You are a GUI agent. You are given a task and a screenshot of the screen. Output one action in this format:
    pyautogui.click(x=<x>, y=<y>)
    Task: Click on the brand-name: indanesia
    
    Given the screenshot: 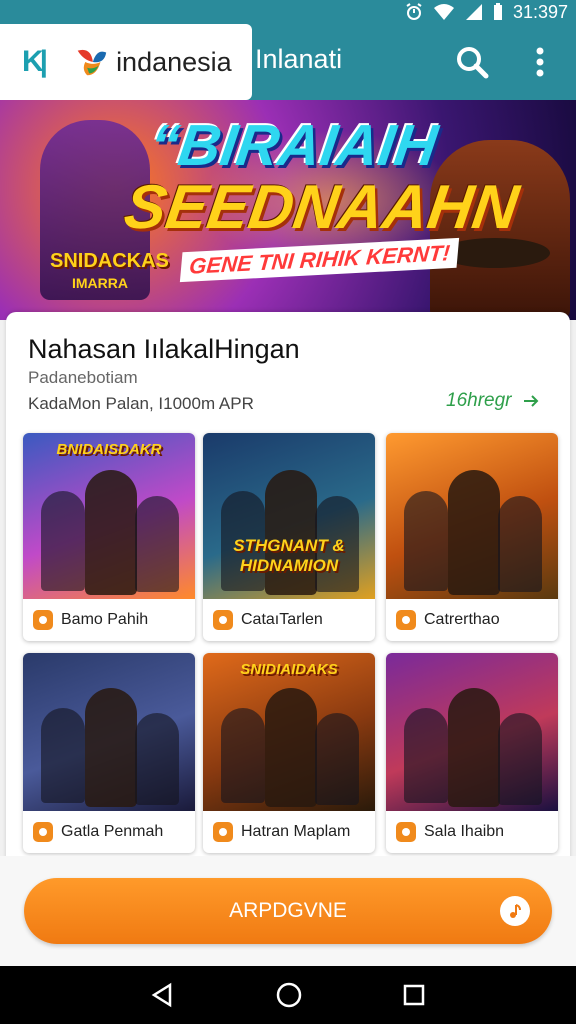 What is the action you would take?
    pyautogui.click(x=174, y=61)
    